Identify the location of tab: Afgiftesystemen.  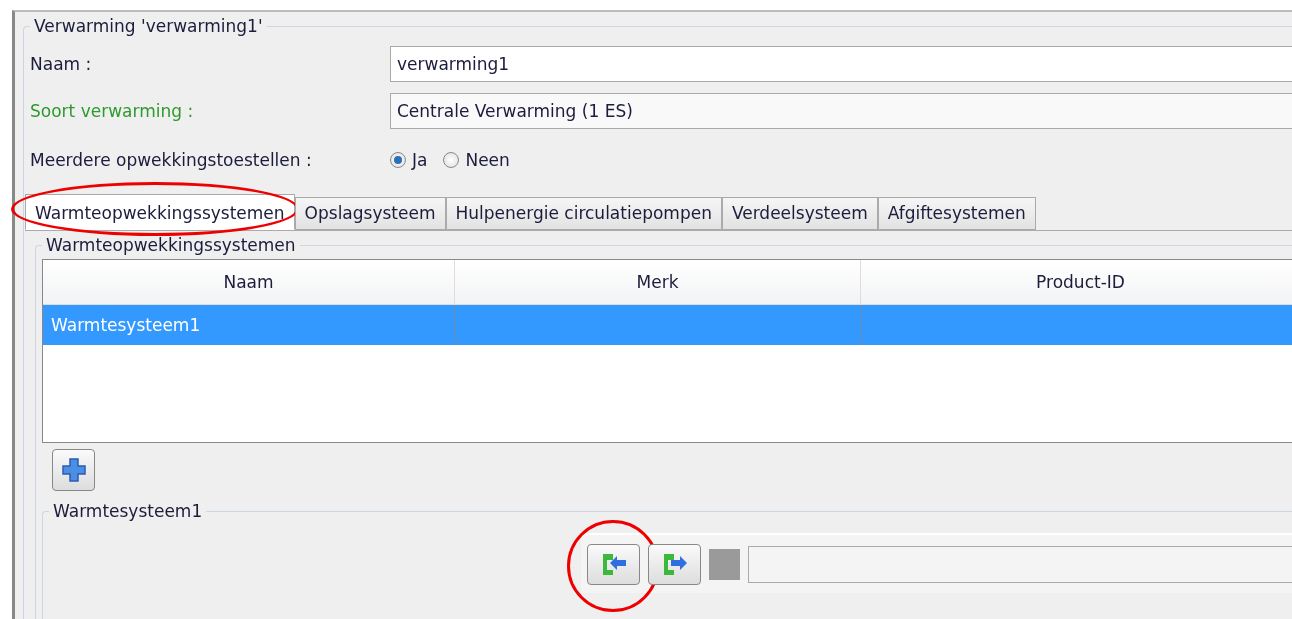
(956, 213).